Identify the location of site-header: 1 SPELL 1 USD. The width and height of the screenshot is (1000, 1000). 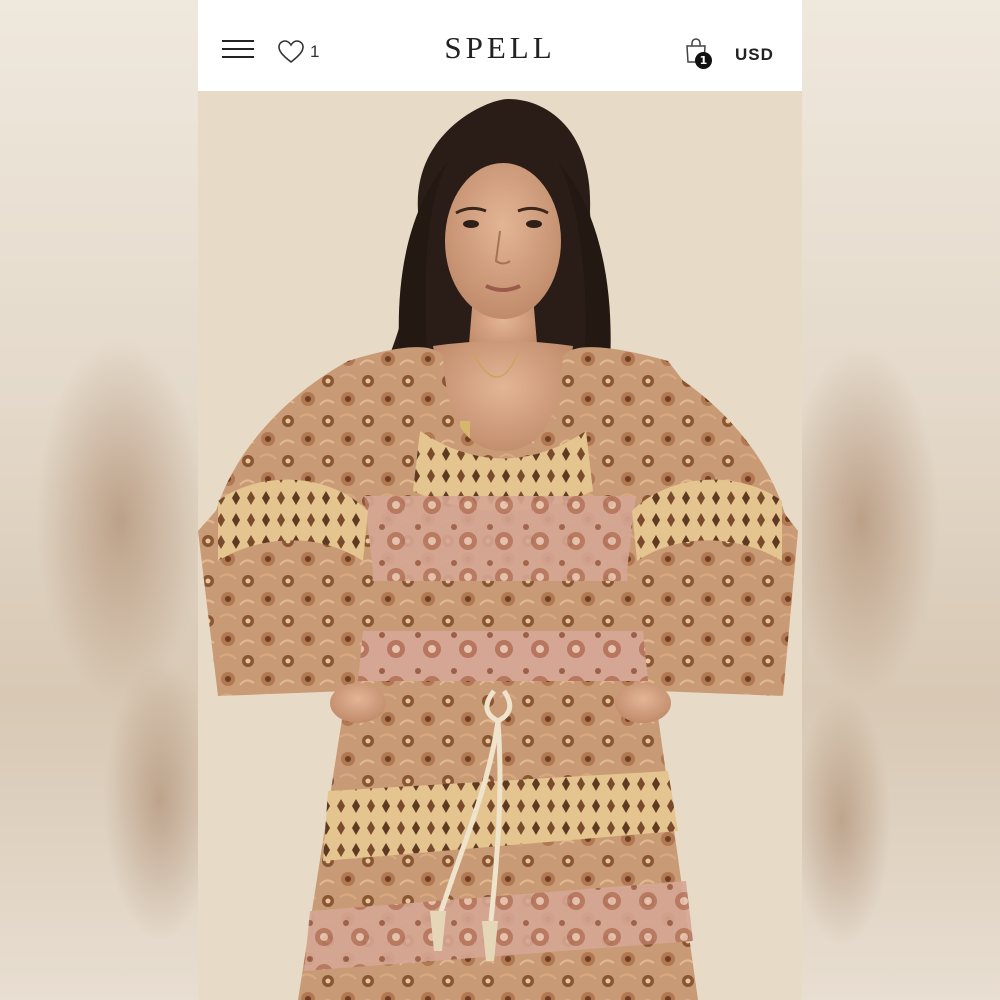
(500, 45).